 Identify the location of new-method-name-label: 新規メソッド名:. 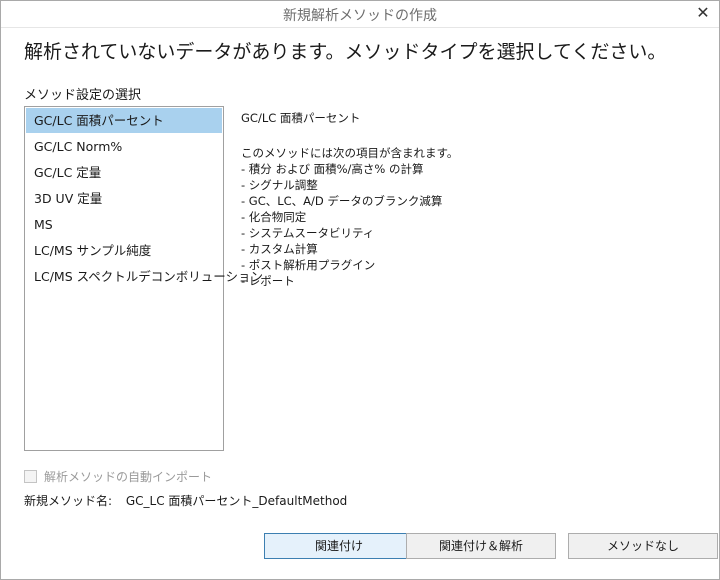
(68, 501).